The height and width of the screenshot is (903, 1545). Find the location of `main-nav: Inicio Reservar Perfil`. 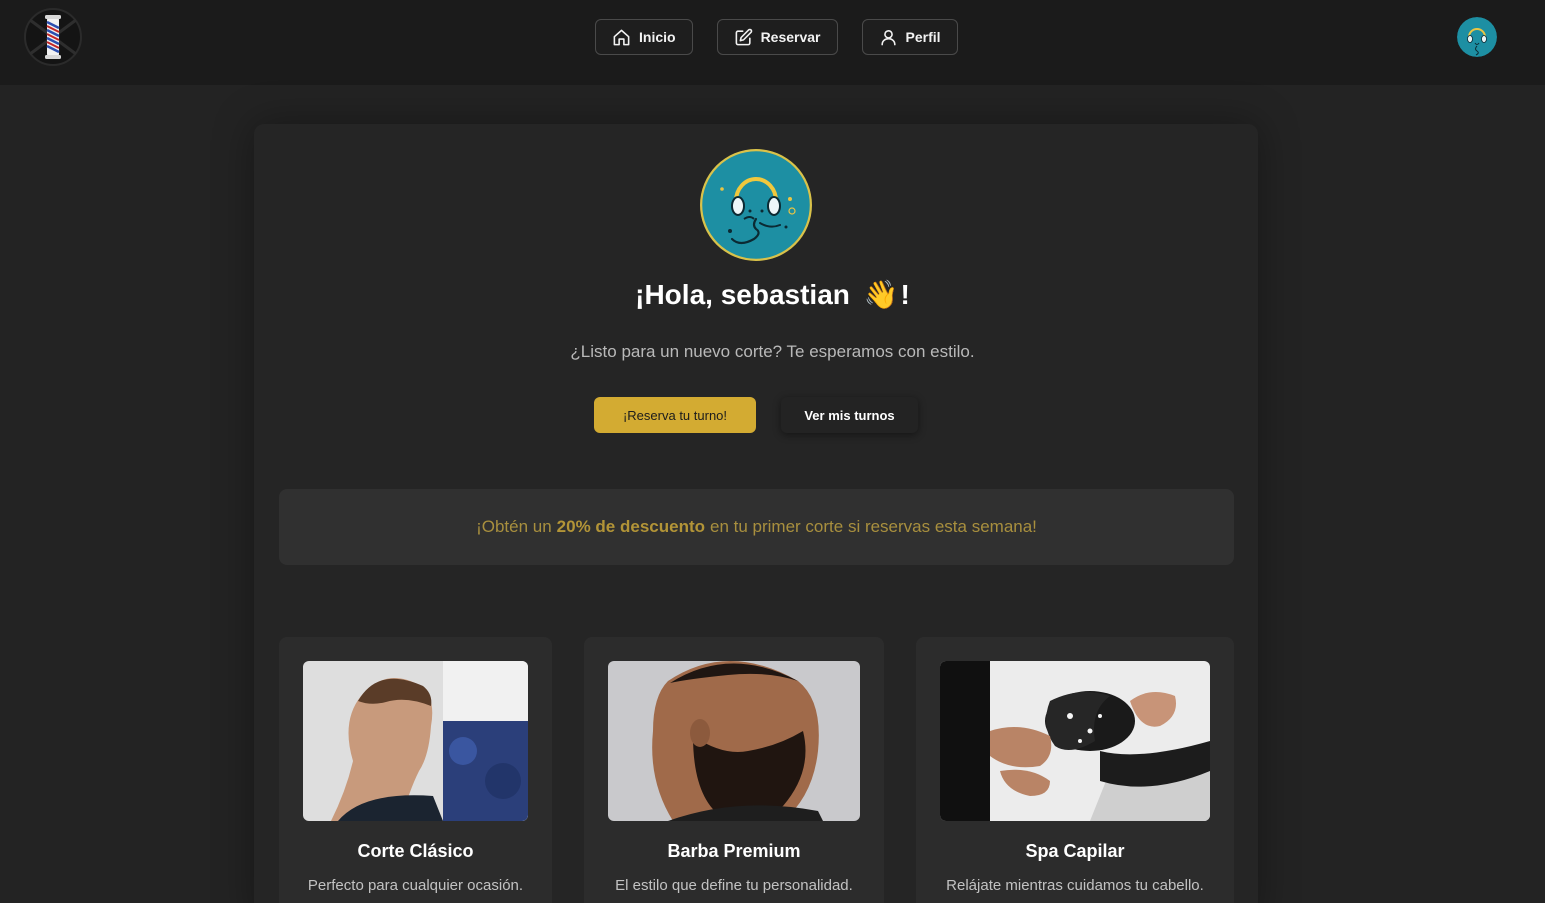

main-nav: Inicio Reservar Perfil is located at coordinates (776, 37).